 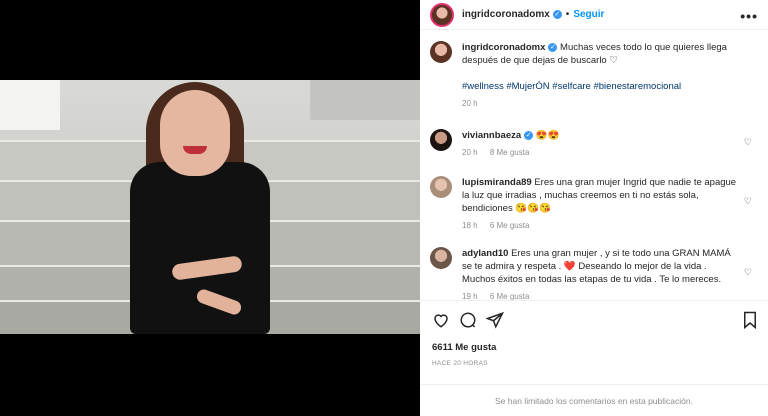 I want to click on comment-meta: 18 h 6 Me gusta, so click(x=602, y=225).